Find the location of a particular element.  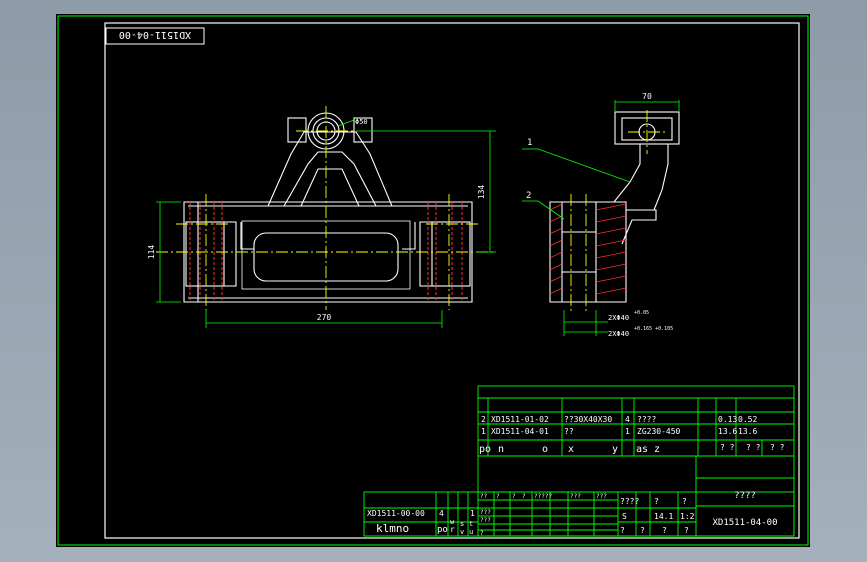

front-centerlines is located at coordinates (326, 208).